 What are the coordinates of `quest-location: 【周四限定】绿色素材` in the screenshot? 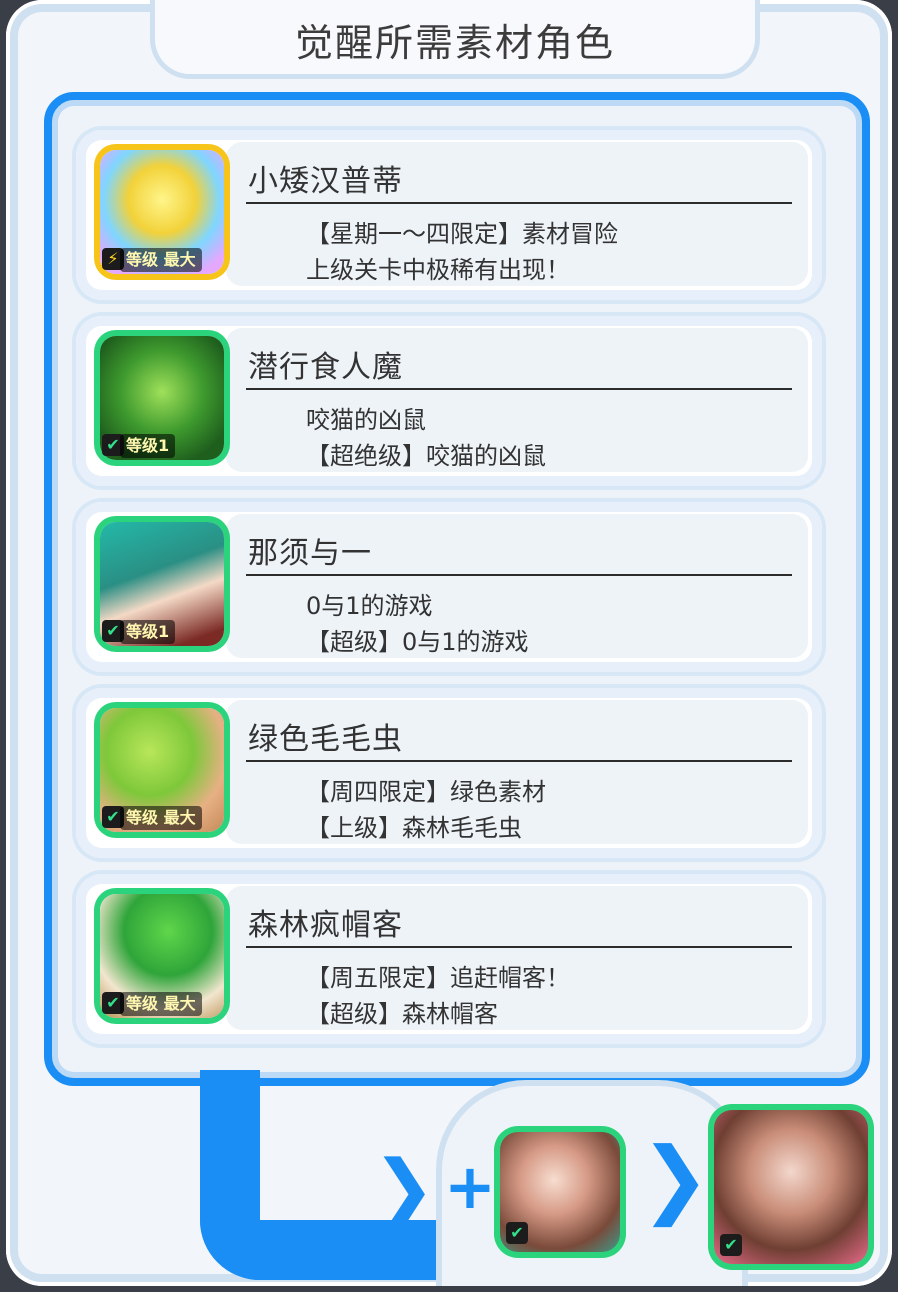 It's located at (426, 792).